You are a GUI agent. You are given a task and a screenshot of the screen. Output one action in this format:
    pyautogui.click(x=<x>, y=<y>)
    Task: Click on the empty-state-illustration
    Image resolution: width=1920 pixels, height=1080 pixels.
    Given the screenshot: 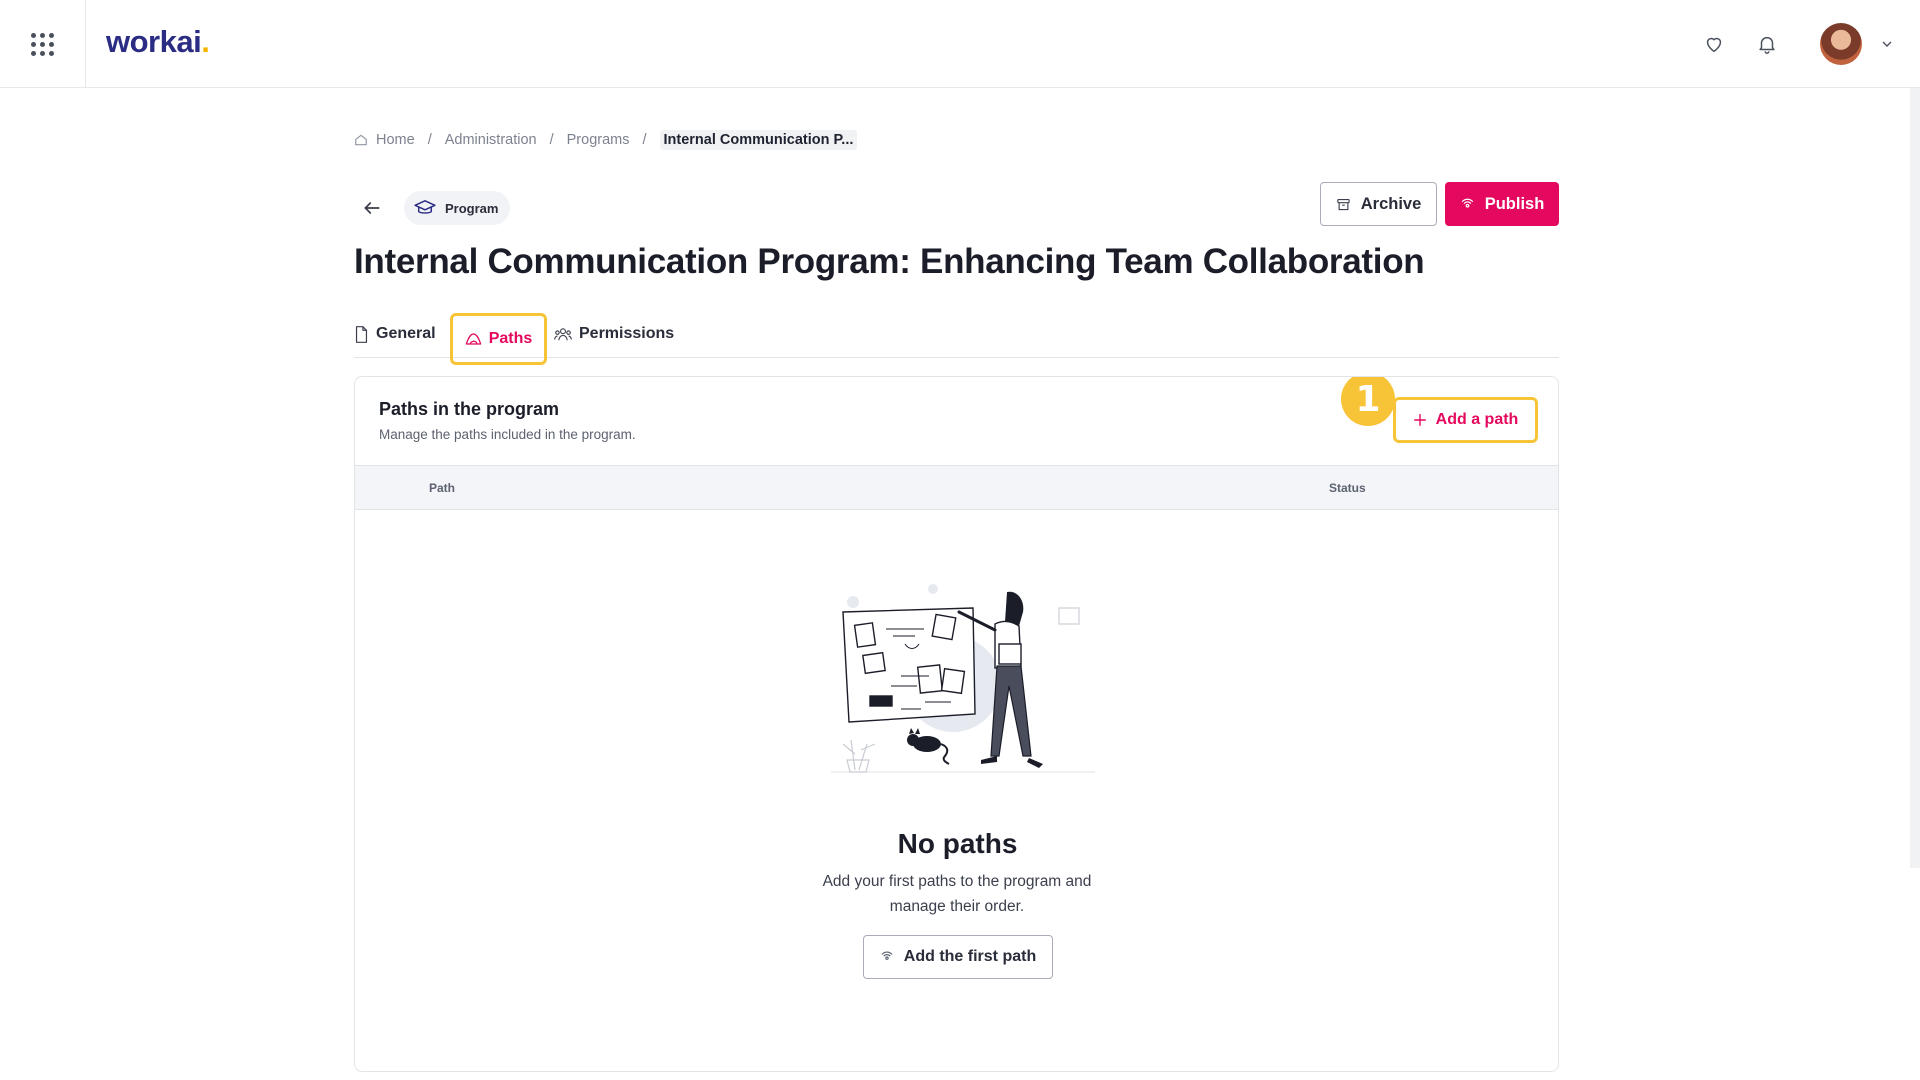 What is the action you would take?
    pyautogui.click(x=963, y=678)
    